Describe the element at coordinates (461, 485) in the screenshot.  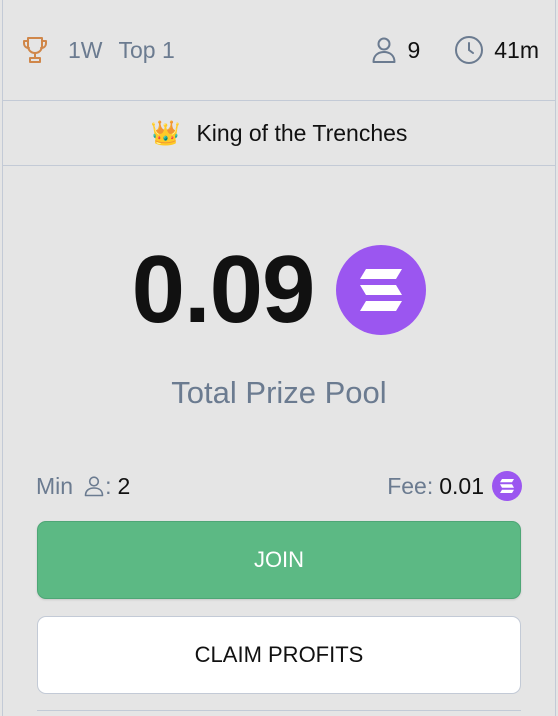
I see `fee-value: 0.01` at that location.